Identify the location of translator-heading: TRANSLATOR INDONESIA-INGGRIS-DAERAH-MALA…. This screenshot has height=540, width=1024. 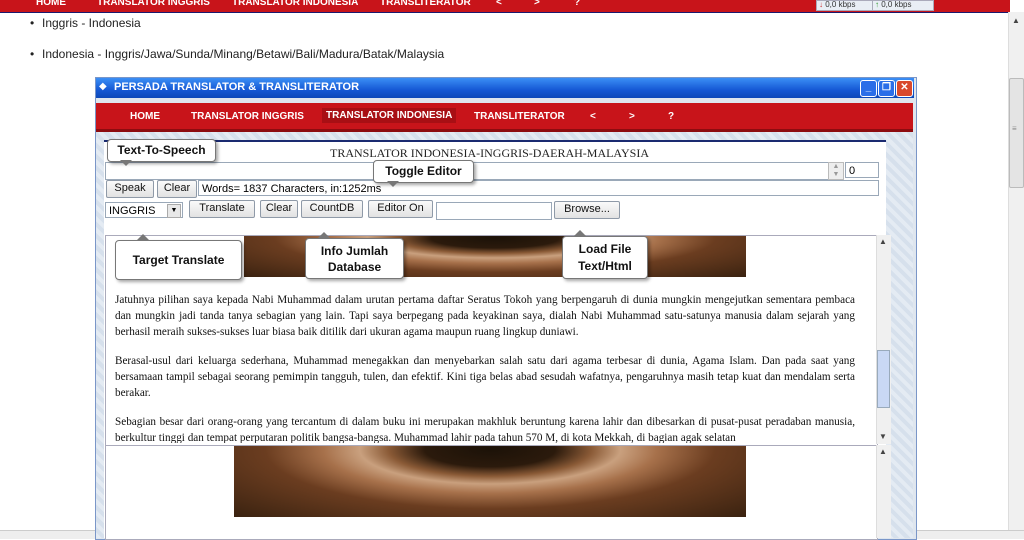
(490, 153).